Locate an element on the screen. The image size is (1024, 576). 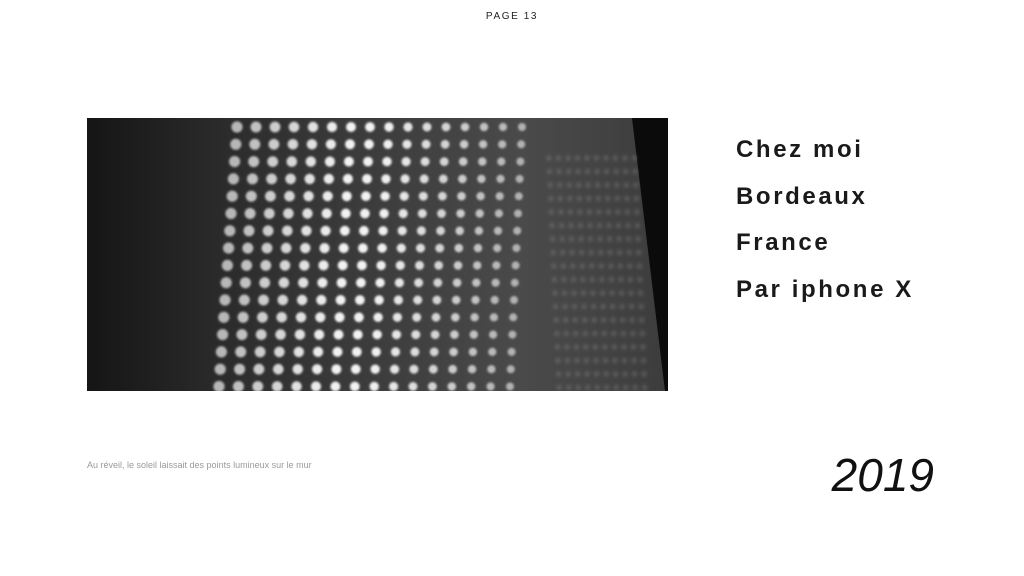
year: 2019 is located at coordinates (882, 475).